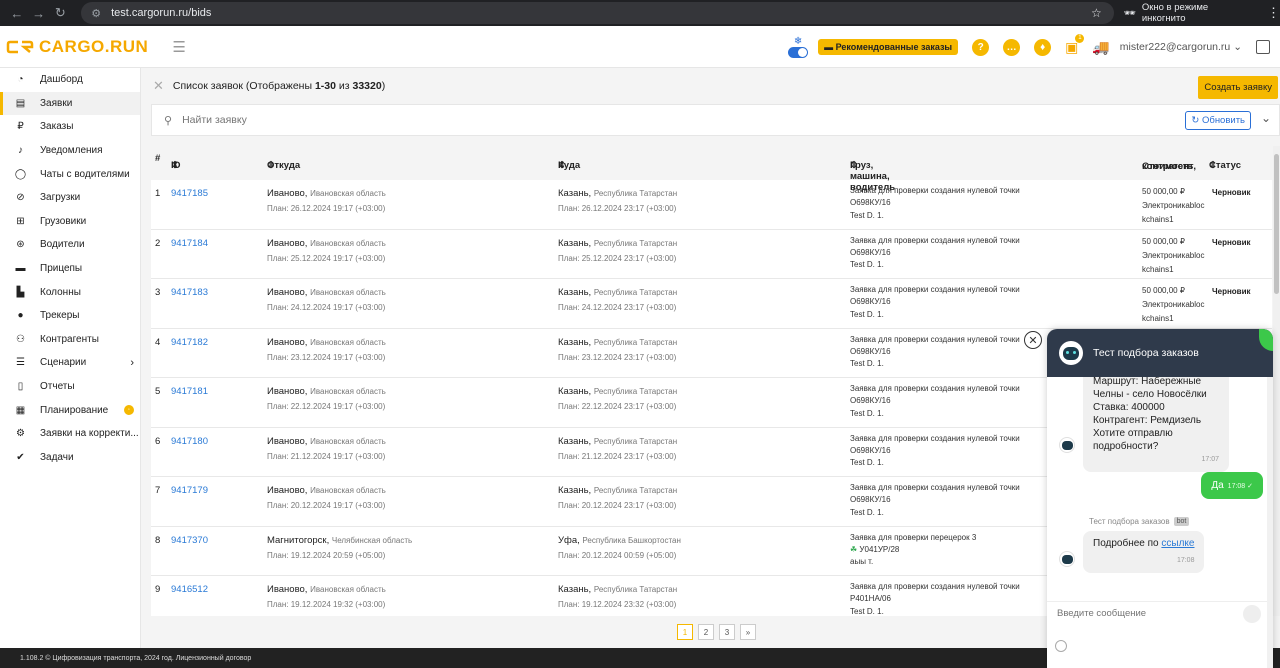 The image size is (1280, 668). Describe the element at coordinates (1276, 381) in the screenshot. I see `table-scrollbar` at that location.